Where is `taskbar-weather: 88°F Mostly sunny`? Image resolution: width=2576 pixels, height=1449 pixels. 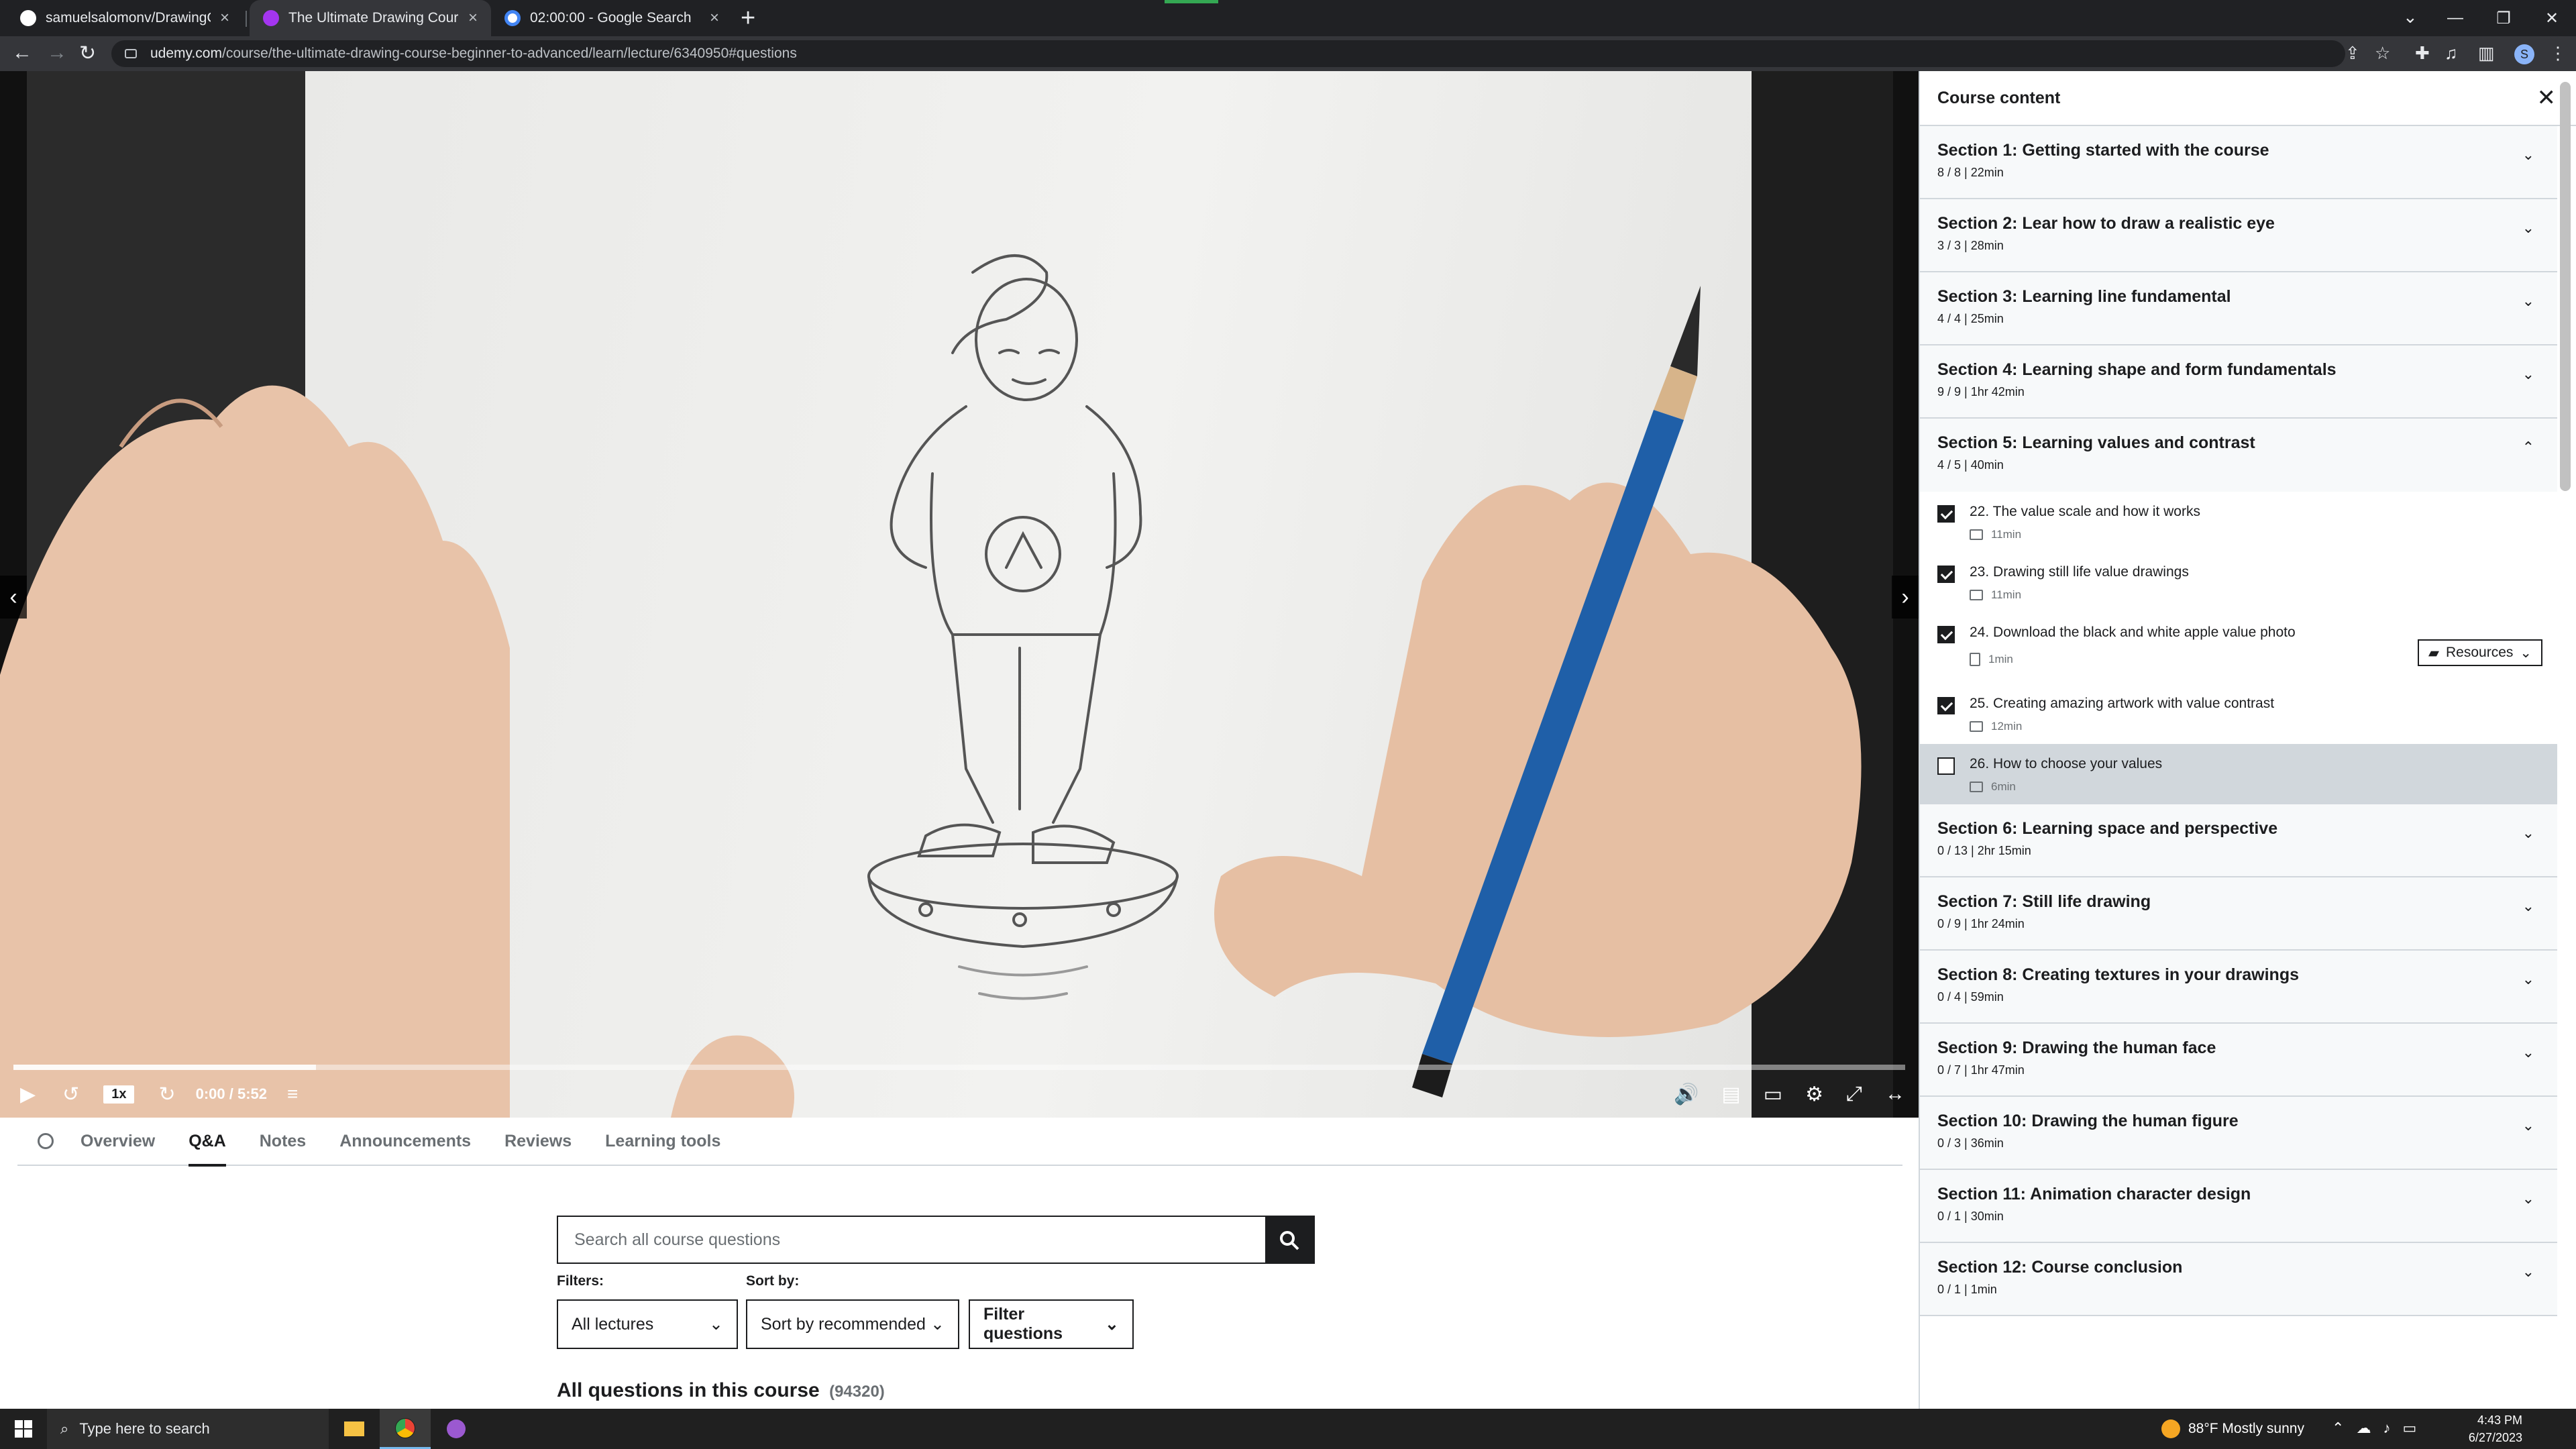
taskbar-weather: 88°F Mostly sunny is located at coordinates (2232, 1429).